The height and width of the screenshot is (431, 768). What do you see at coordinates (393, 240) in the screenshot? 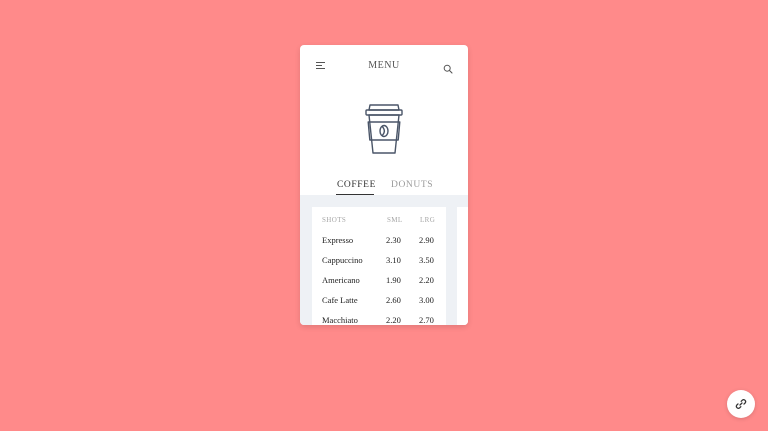
I see `price-small: 2.30` at bounding box center [393, 240].